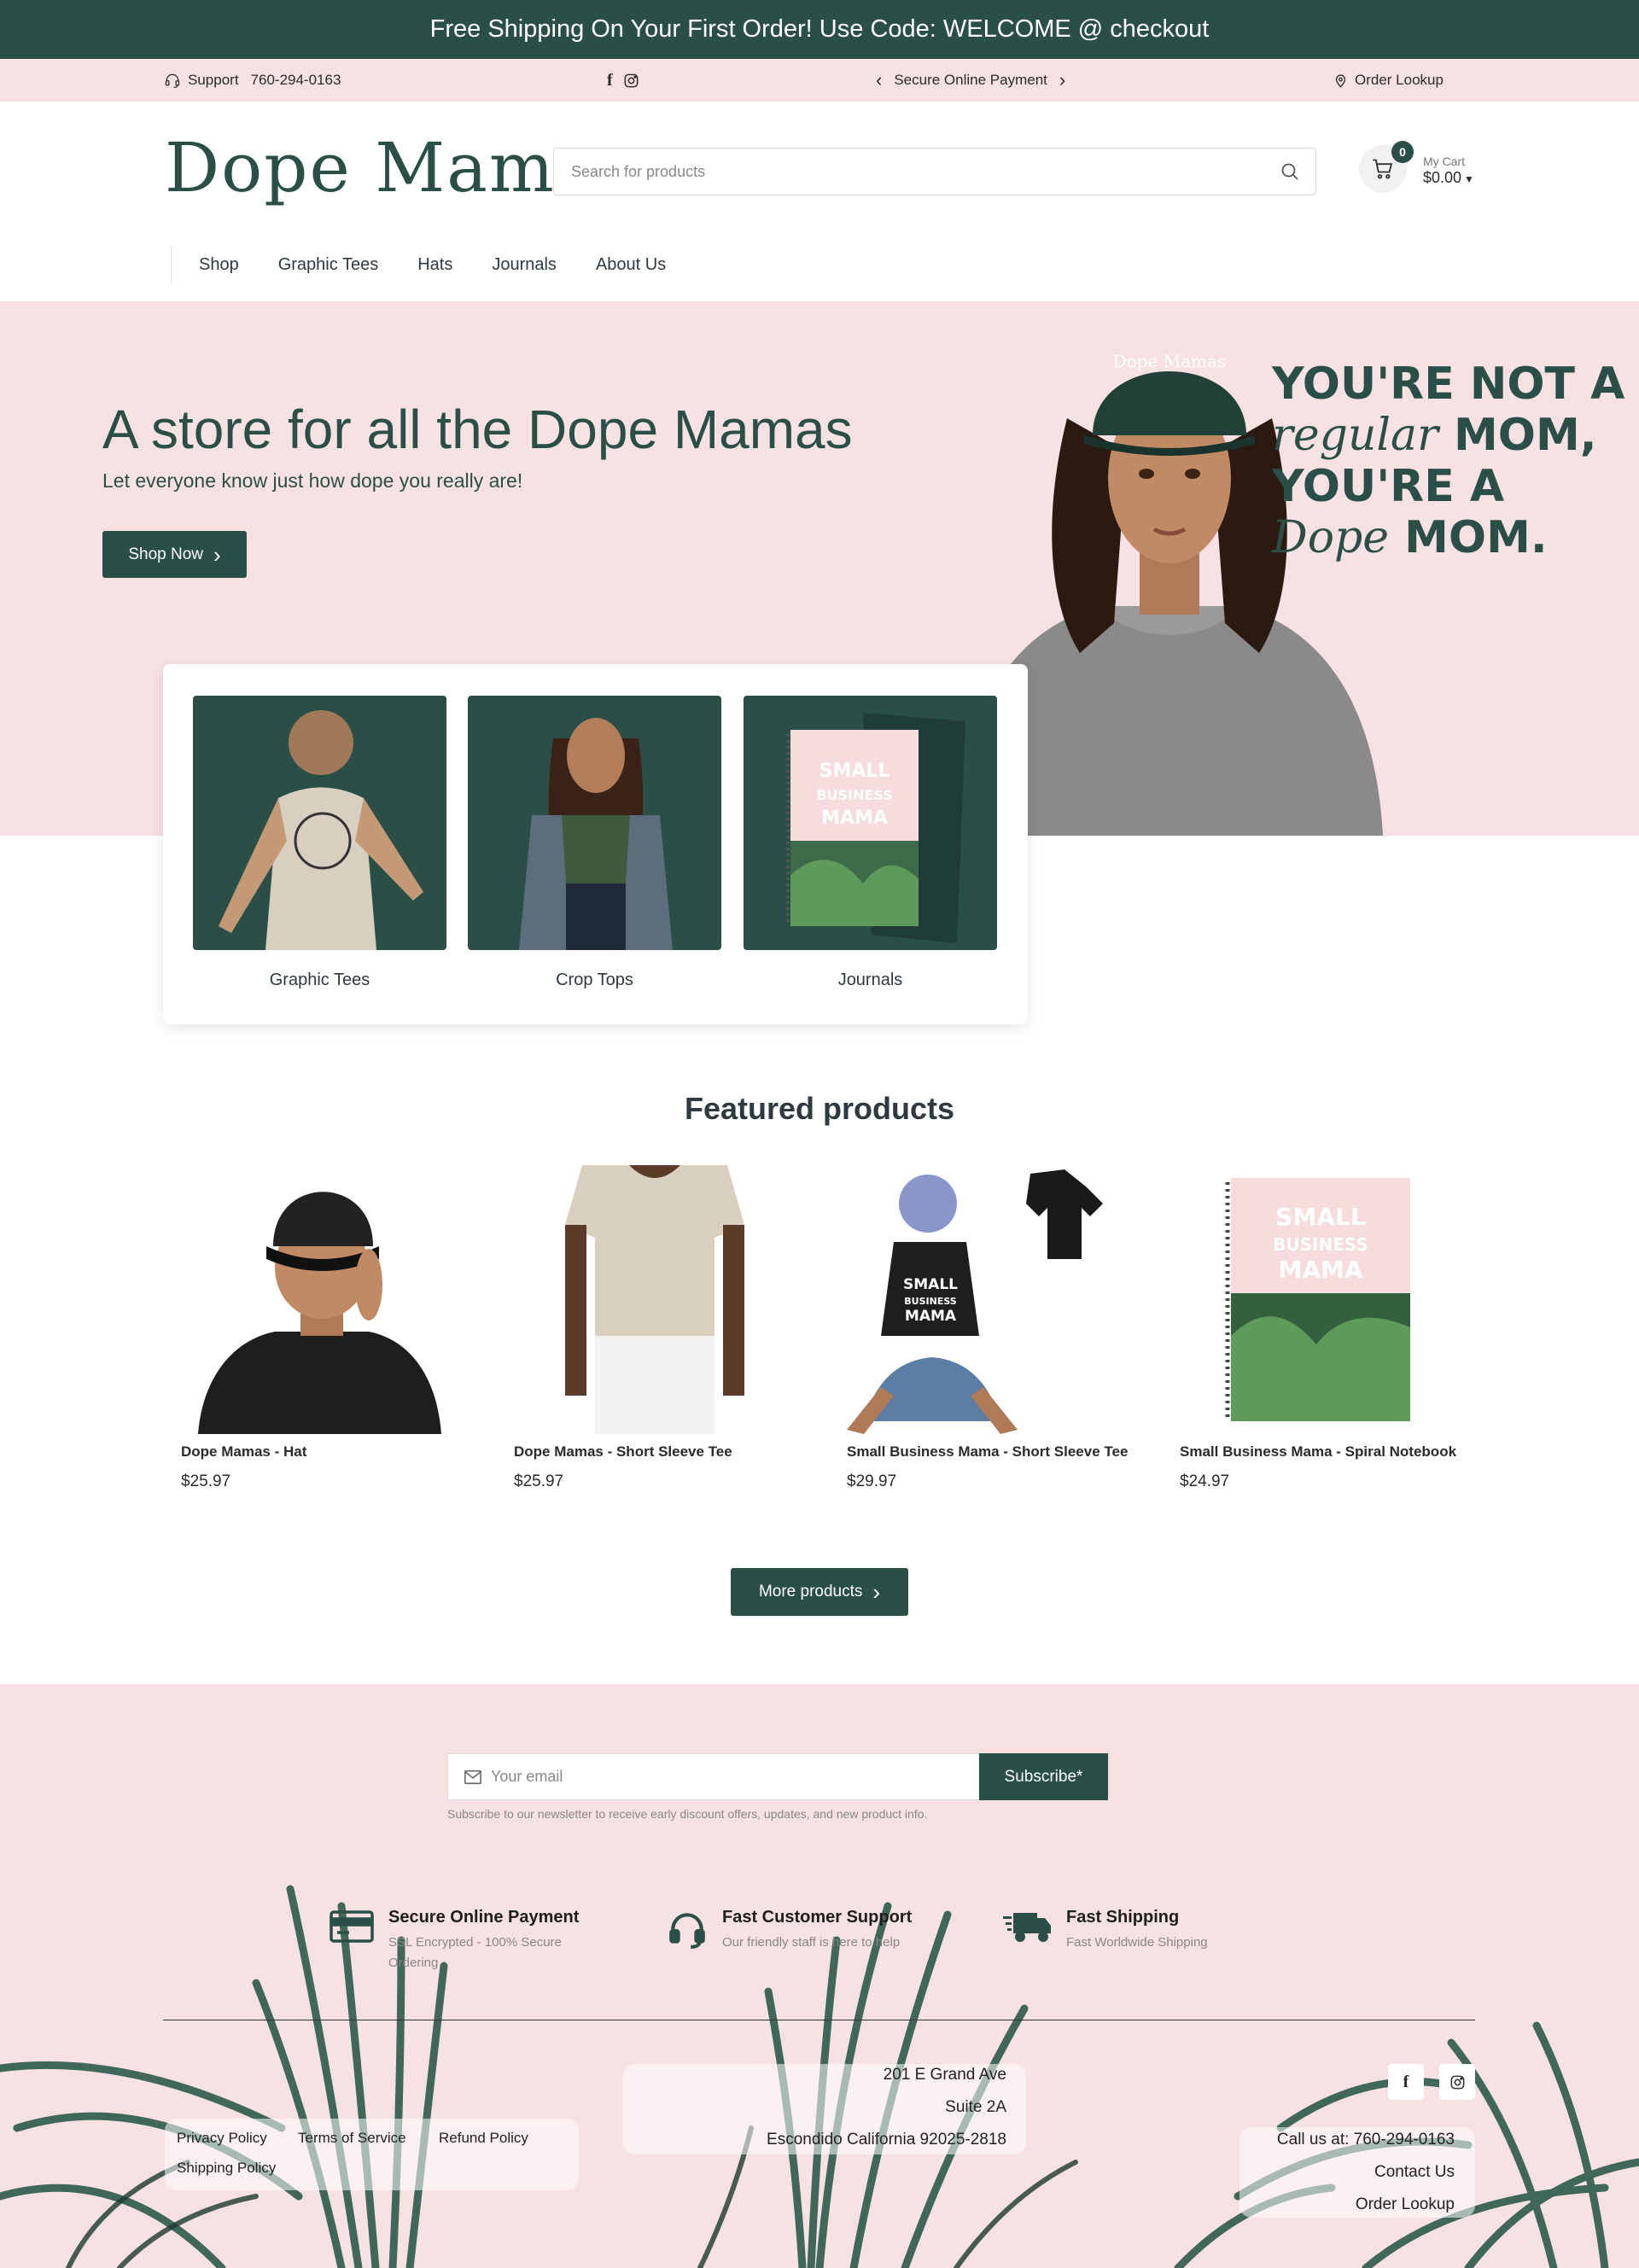 Image resolution: width=1639 pixels, height=2268 pixels. I want to click on nav-item-journals: Journals, so click(524, 265).